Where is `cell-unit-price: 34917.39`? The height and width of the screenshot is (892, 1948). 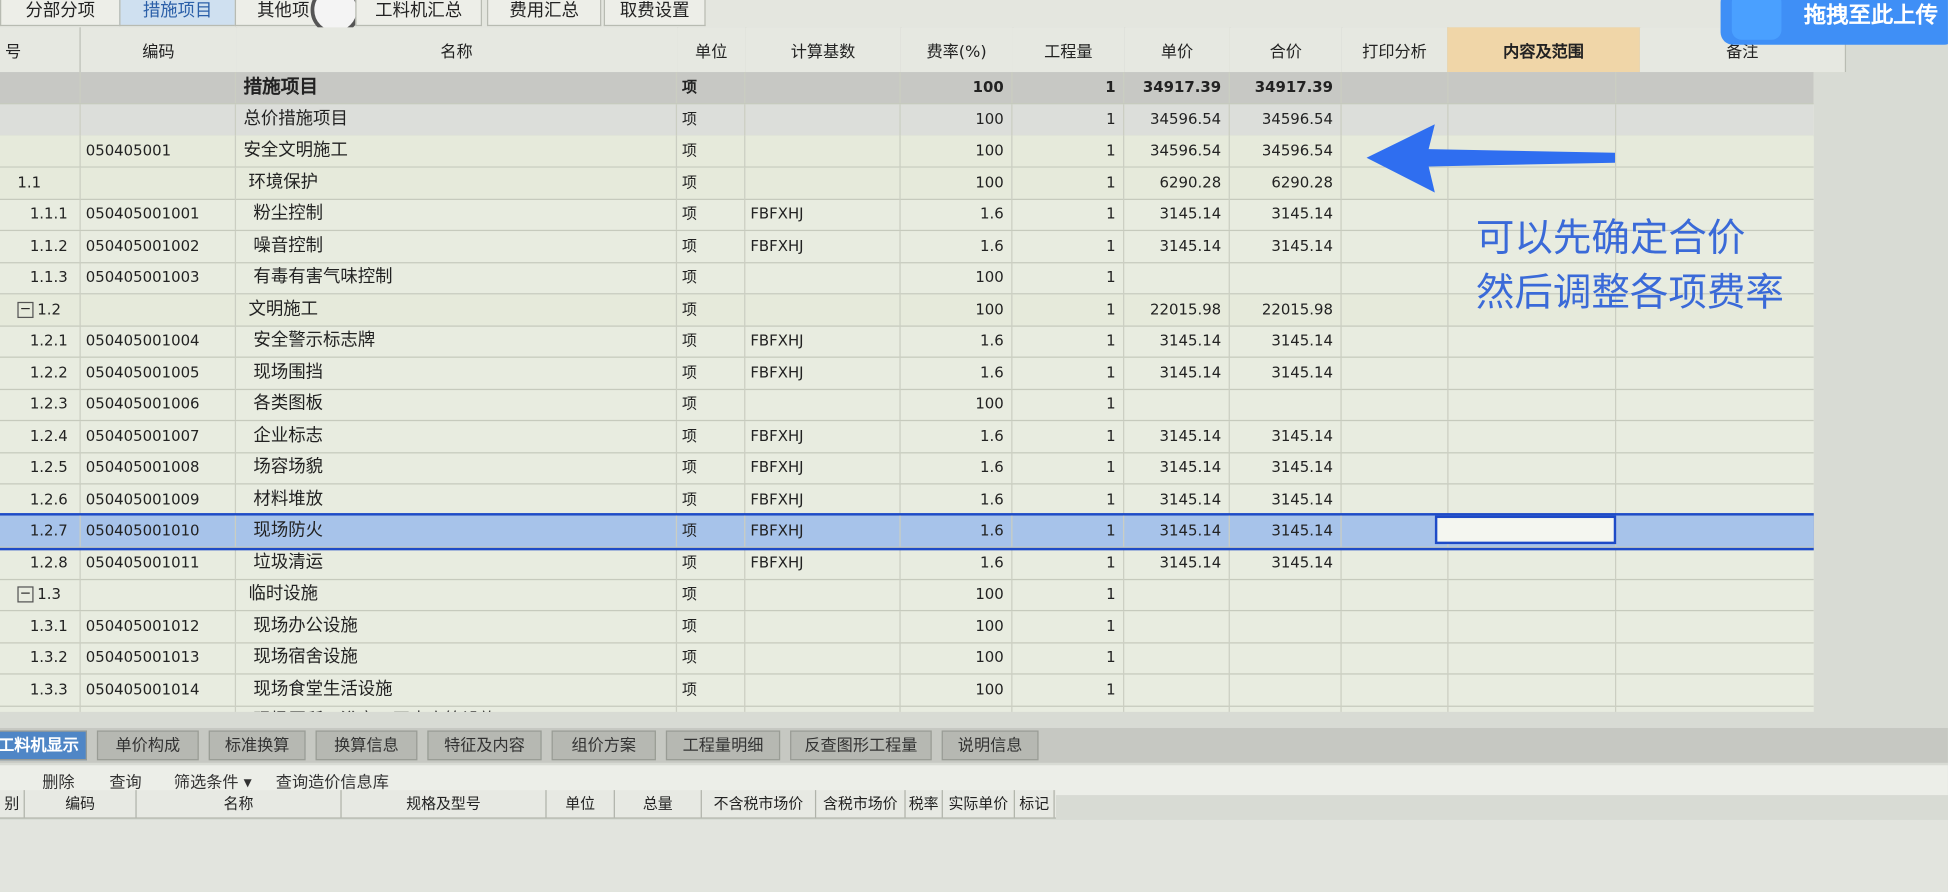
cell-unit-price: 34917.39 is located at coordinates (1177, 88).